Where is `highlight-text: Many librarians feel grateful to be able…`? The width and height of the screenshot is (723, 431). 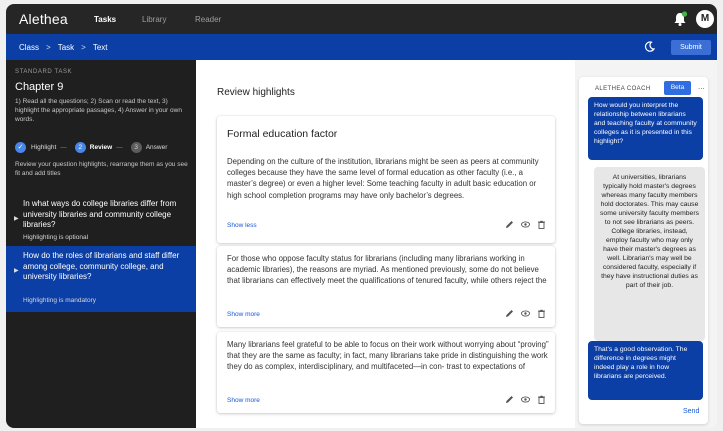
highlight-text: Many librarians feel grateful to be able… is located at coordinates (388, 356).